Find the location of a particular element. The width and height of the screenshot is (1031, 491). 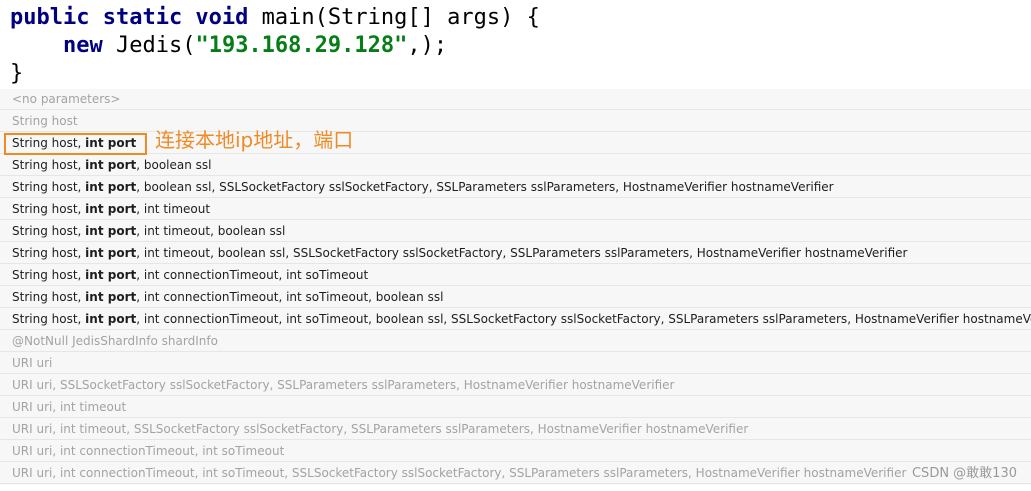

code-text: } is located at coordinates (17, 73).